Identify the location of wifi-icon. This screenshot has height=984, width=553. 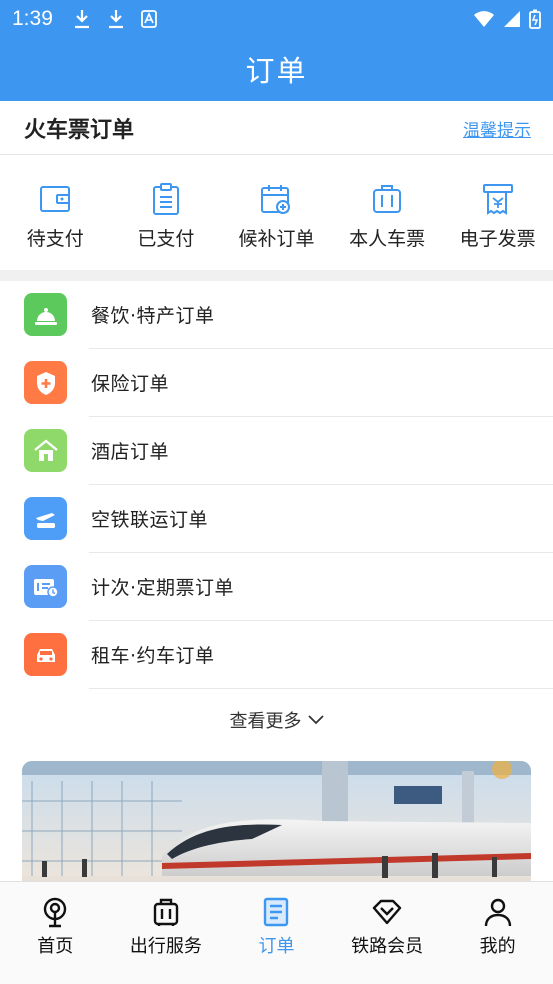
(484, 19).